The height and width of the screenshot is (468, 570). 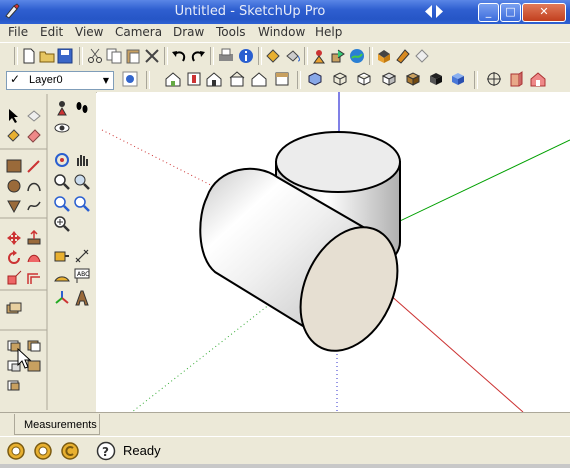 I want to click on model-info-icon, so click(x=246, y=56).